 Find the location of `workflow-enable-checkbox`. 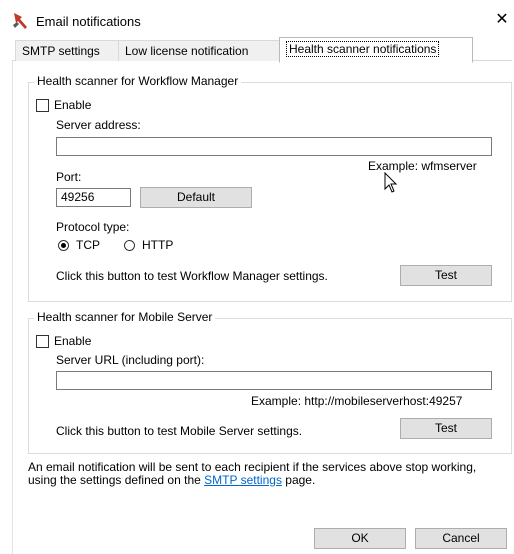

workflow-enable-checkbox is located at coordinates (42, 105).